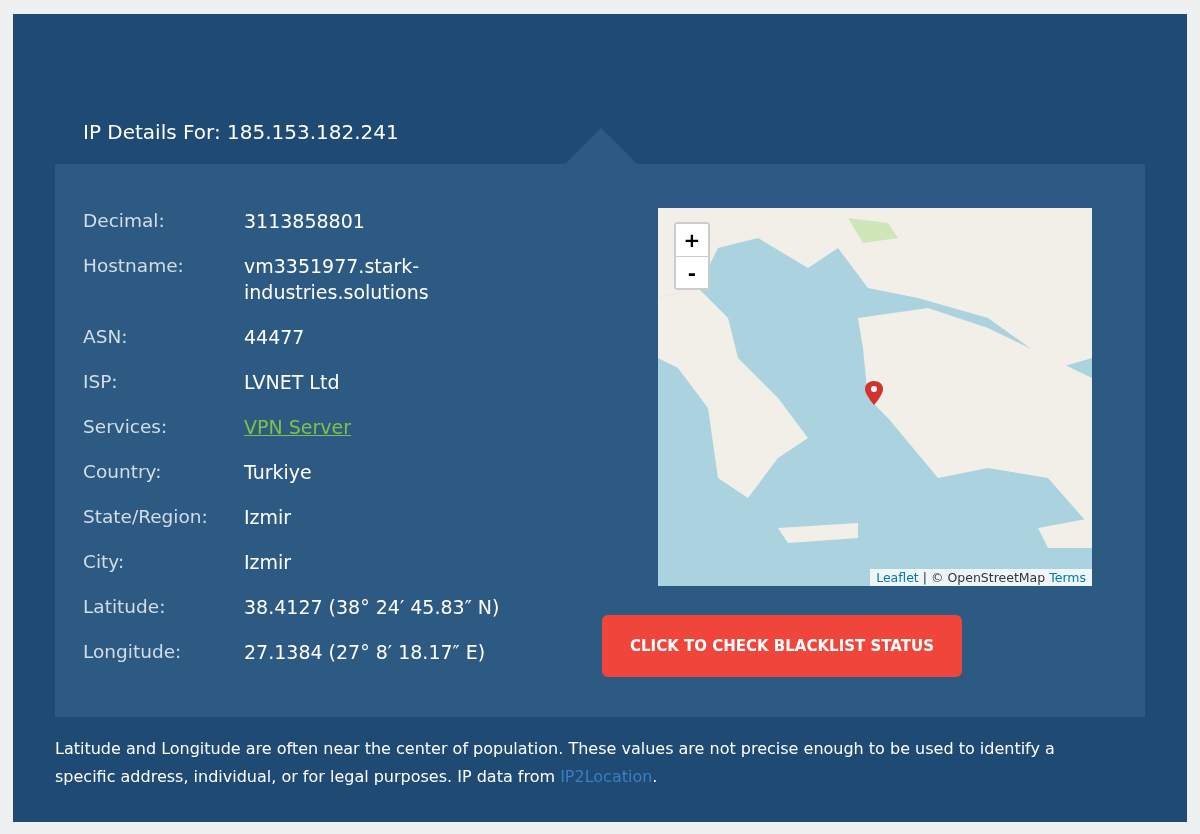 The height and width of the screenshot is (834, 1200). I want to click on disclaimer-text: Latitude and Longitude are often near the center of population. These values are not precise enough to be used to identify a specific address, individual, or for legal purposes. IP data from IP2Location., so click(555, 763).